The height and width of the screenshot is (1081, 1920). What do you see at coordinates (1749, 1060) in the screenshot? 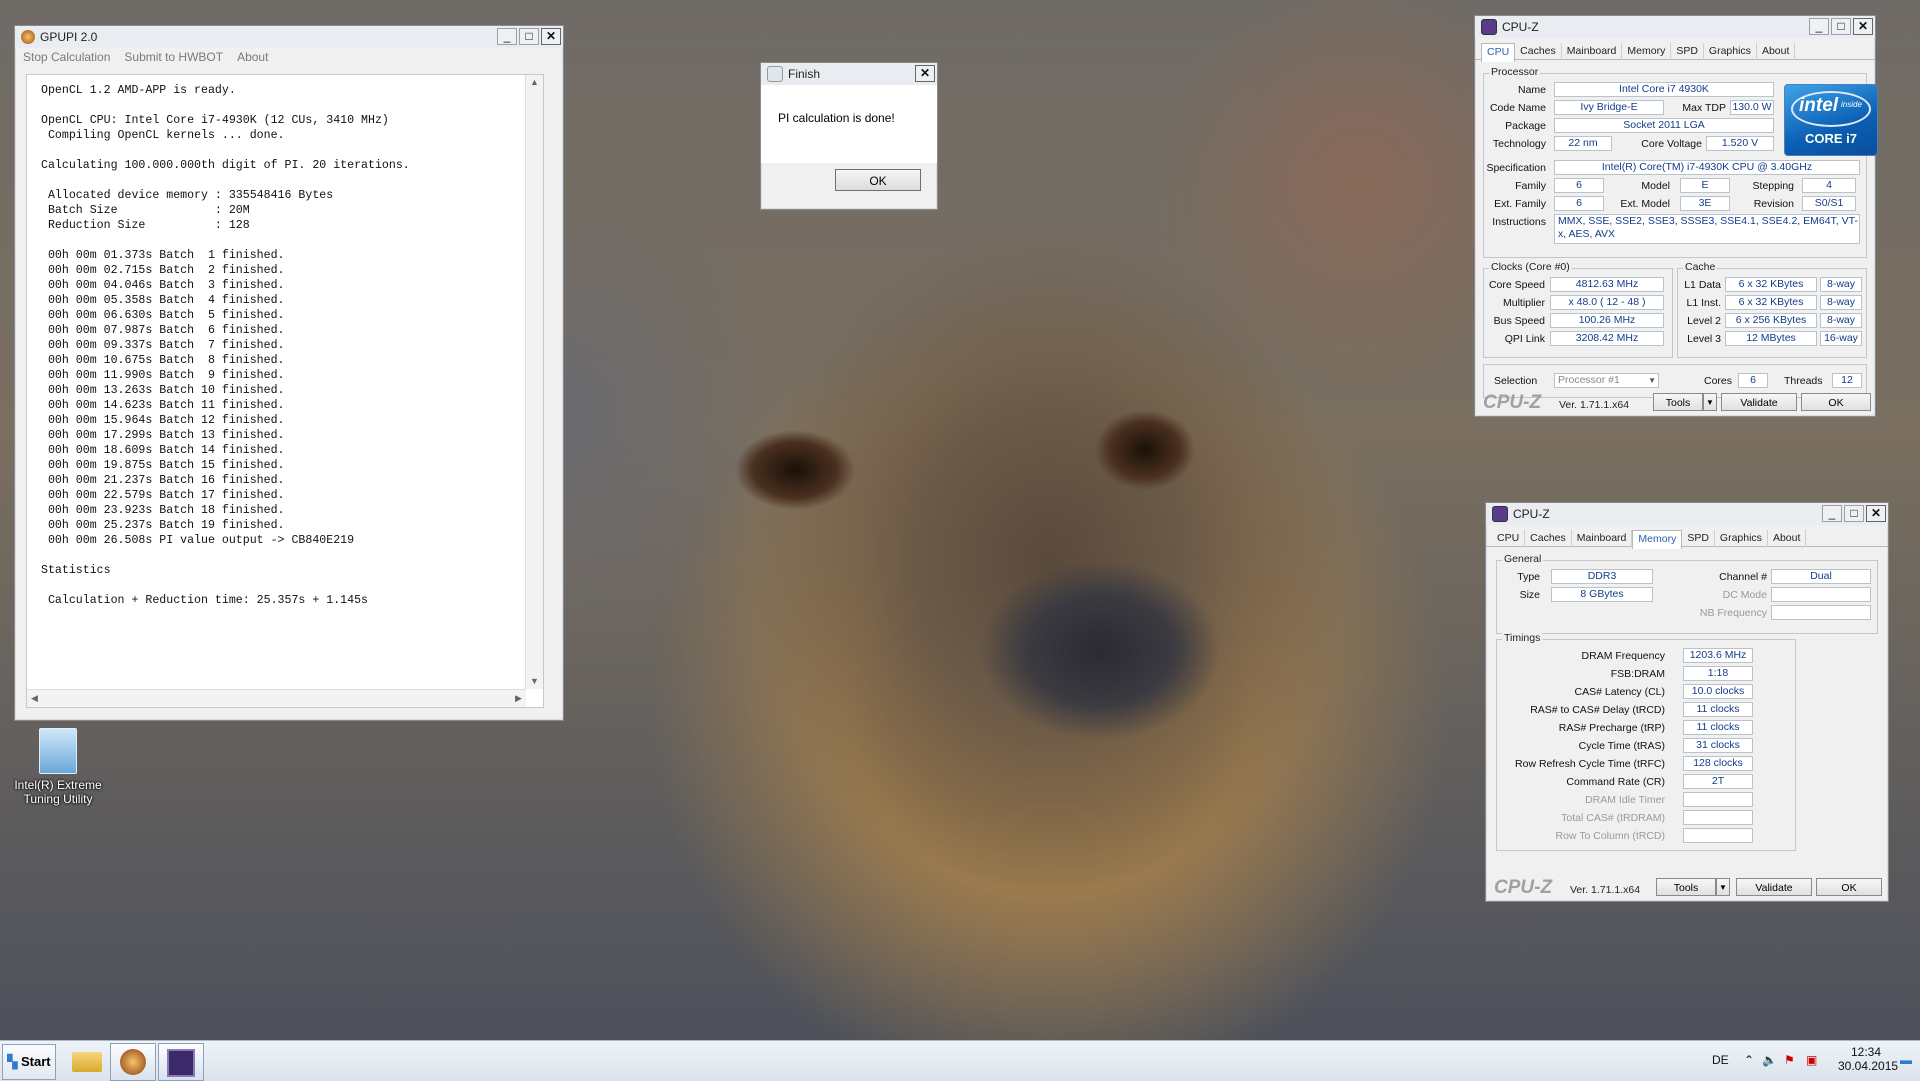
I see `show-hidden-icons-icon: ⌃` at bounding box center [1749, 1060].